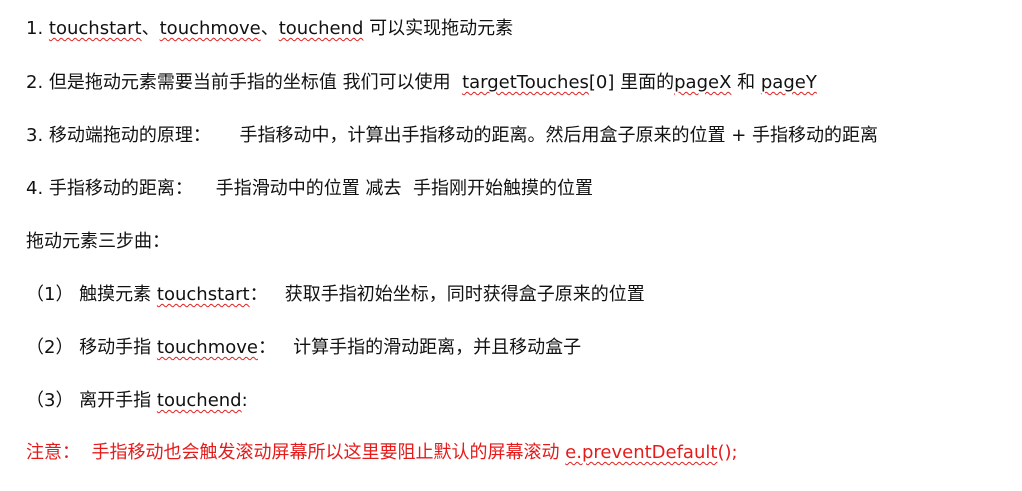 This screenshot has height=491, width=1022. I want to click on text-segment: 和, so click(746, 82).